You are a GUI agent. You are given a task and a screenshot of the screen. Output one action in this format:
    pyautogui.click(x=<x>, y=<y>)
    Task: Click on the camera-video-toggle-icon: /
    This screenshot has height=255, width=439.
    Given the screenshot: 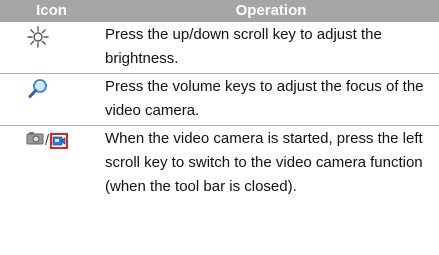 What is the action you would take?
    pyautogui.click(x=64, y=140)
    